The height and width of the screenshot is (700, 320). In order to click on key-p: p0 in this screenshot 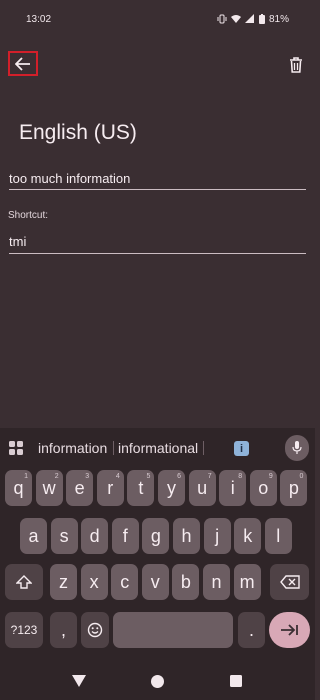, I will do `click(294, 488)`.